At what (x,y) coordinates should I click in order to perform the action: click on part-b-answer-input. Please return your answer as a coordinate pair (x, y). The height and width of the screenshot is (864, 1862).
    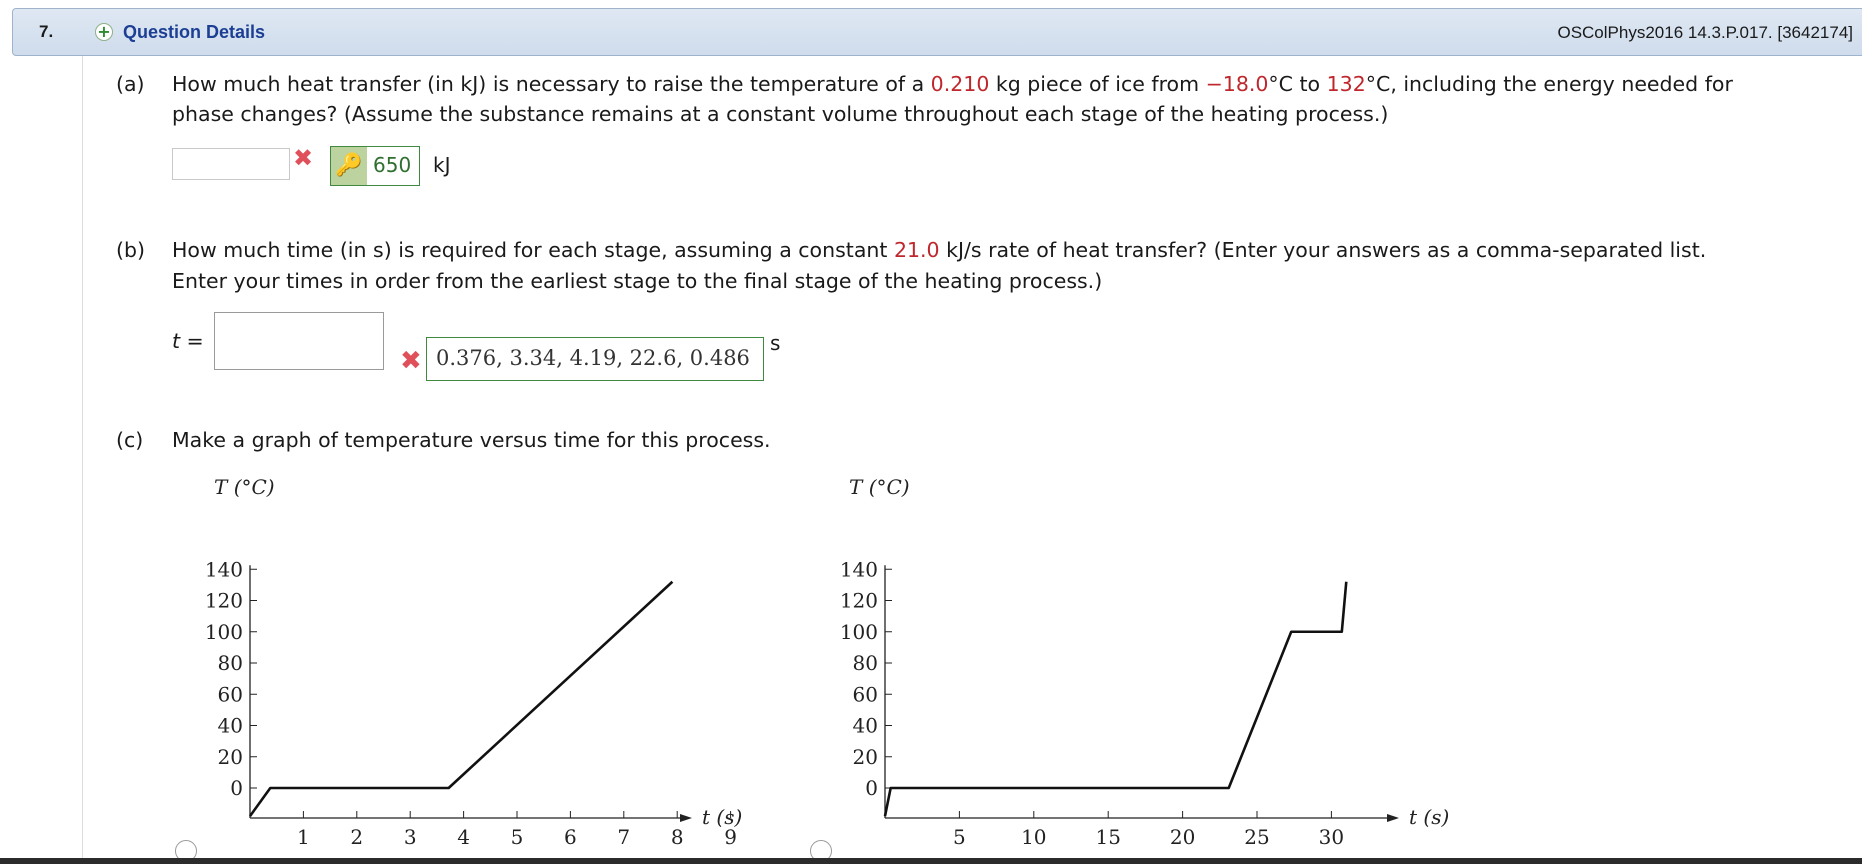
    Looking at the image, I should click on (299, 341).